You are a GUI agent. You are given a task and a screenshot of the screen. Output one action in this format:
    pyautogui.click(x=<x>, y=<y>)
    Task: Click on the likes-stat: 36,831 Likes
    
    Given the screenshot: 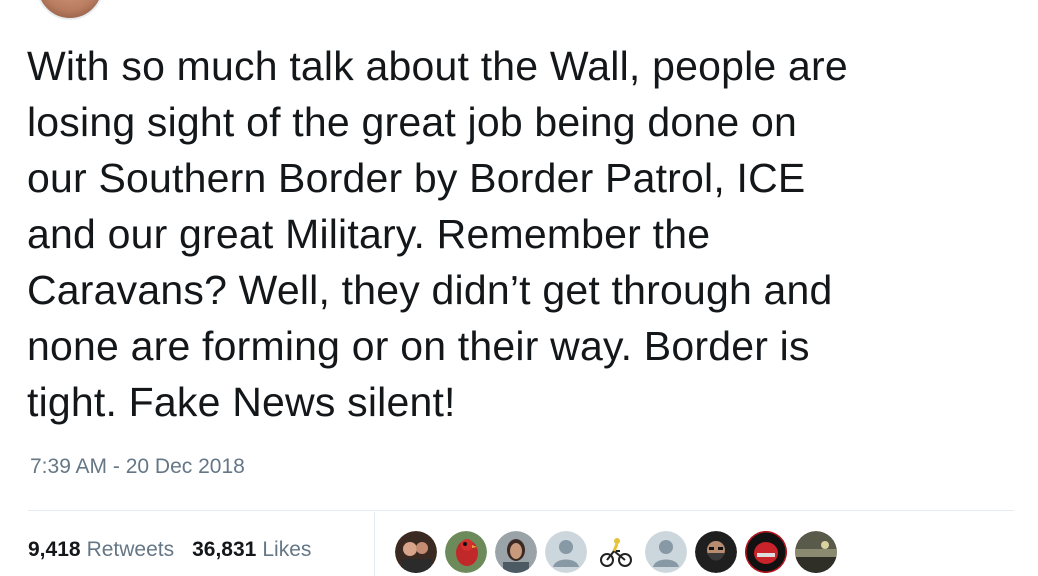 What is the action you would take?
    pyautogui.click(x=251, y=550)
    